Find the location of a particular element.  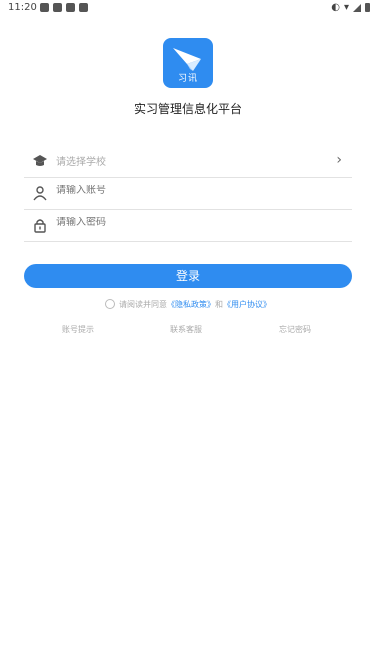

agree-radio is located at coordinates (110, 304).